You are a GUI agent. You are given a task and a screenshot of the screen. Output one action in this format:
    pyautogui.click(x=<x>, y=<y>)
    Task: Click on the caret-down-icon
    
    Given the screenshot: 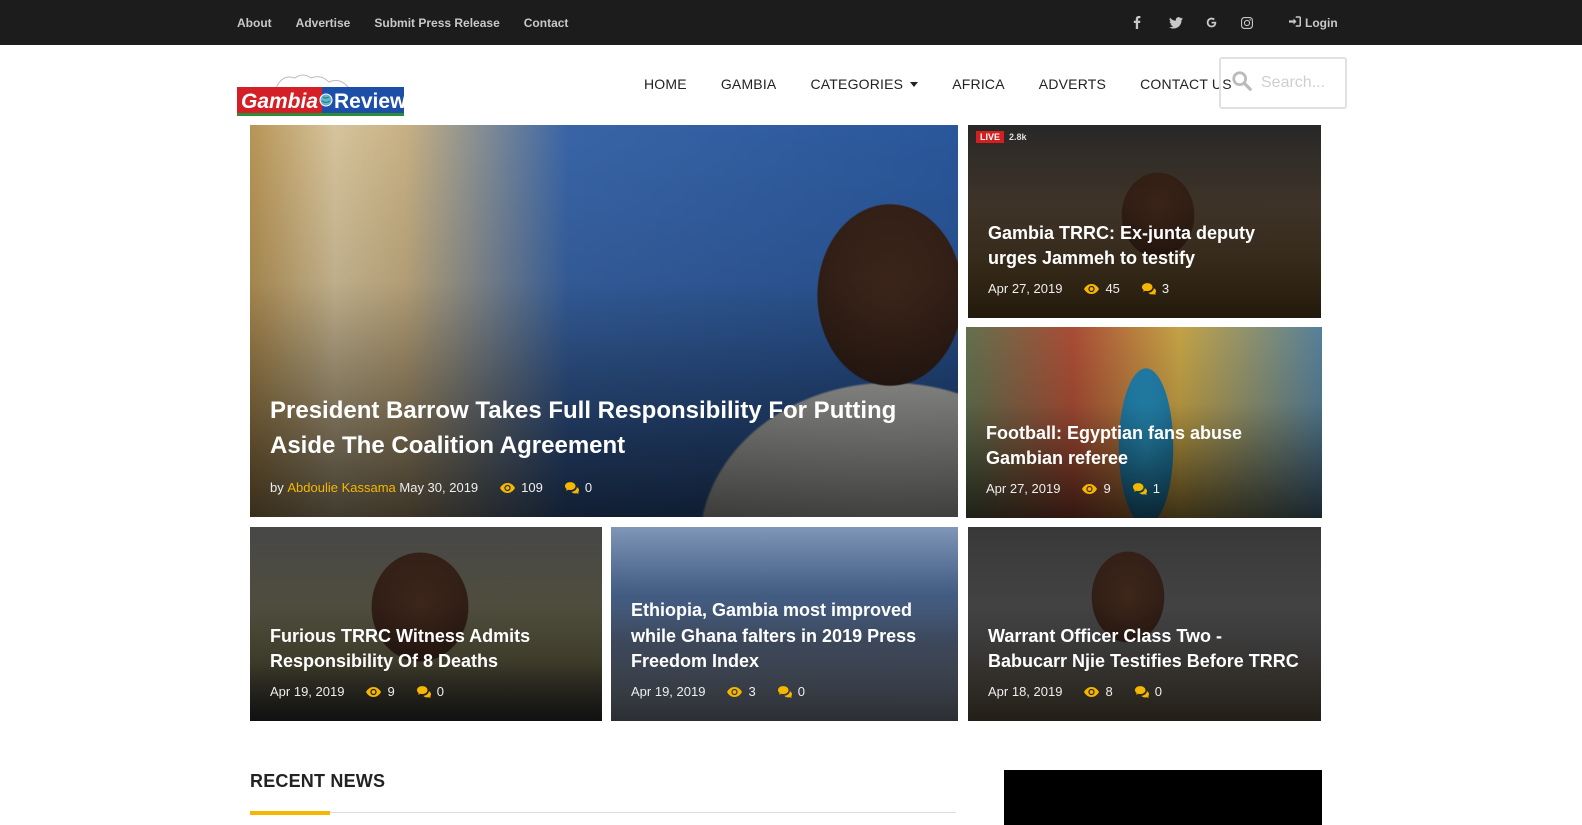 What is the action you would take?
    pyautogui.click(x=914, y=84)
    